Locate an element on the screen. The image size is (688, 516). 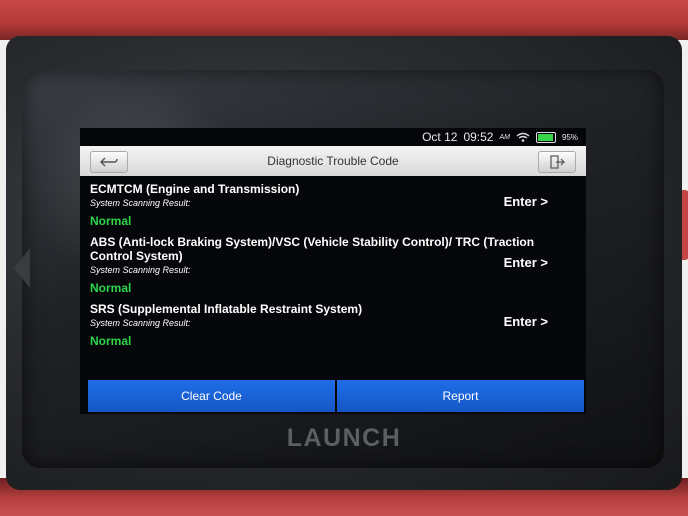
page-title: Diagnostic Trouble Code is located at coordinates (333, 161).